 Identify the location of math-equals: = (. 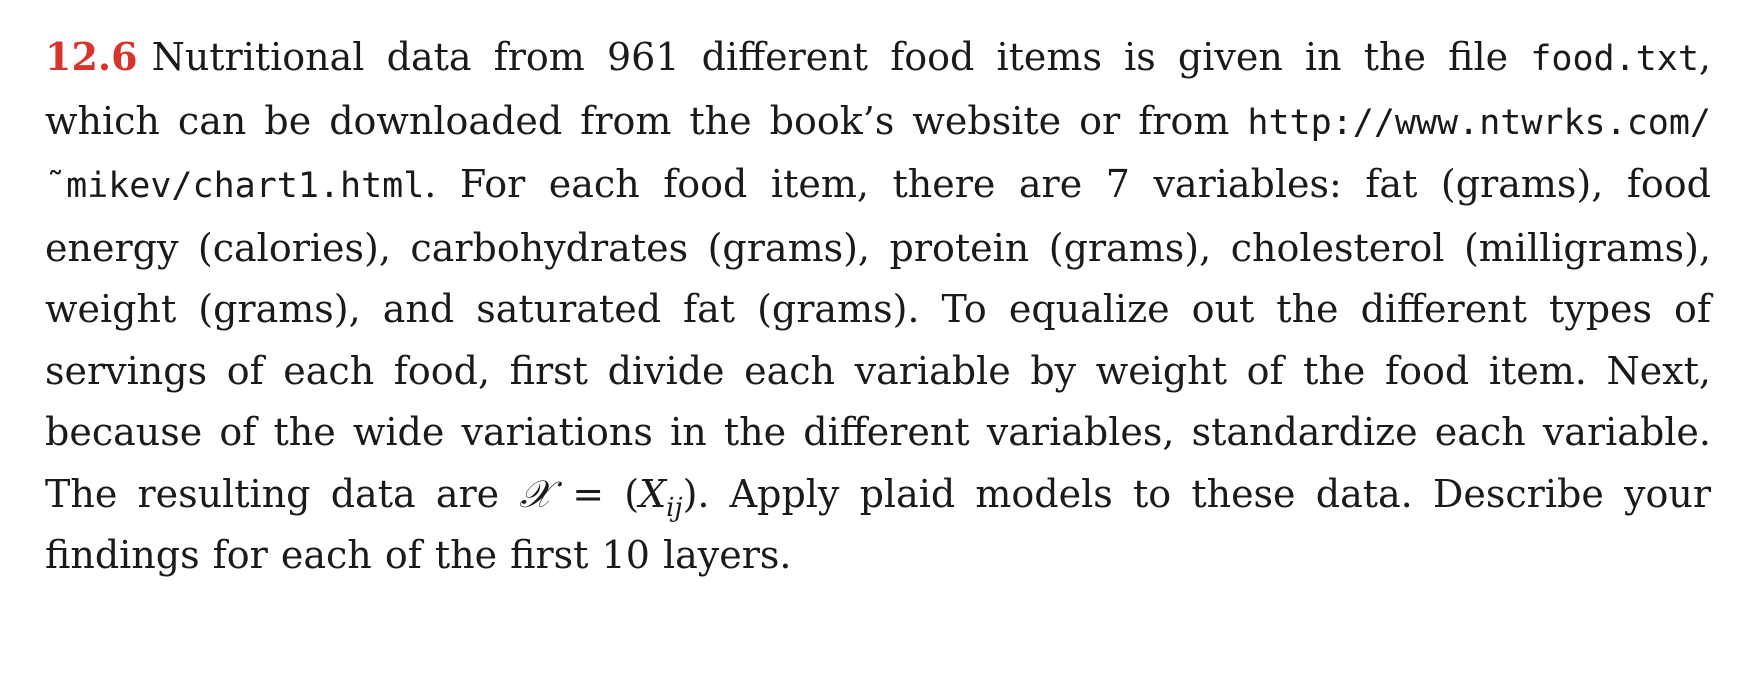
(596, 493).